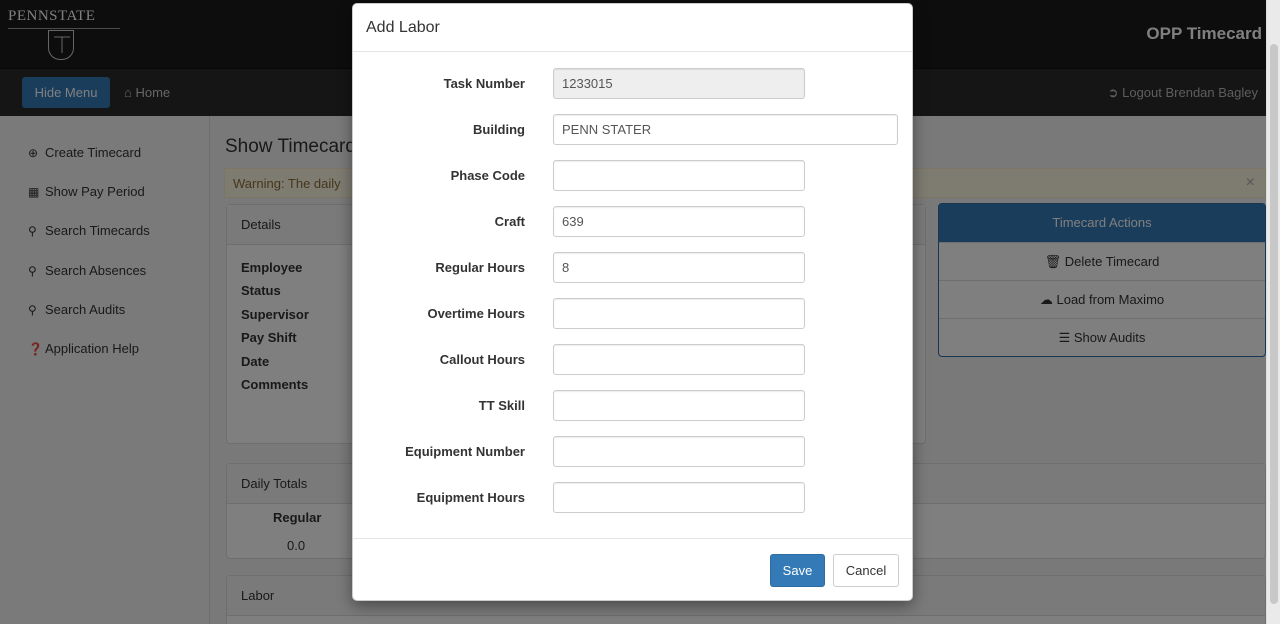 The image size is (1280, 624). I want to click on building-label: Building, so click(499, 129).